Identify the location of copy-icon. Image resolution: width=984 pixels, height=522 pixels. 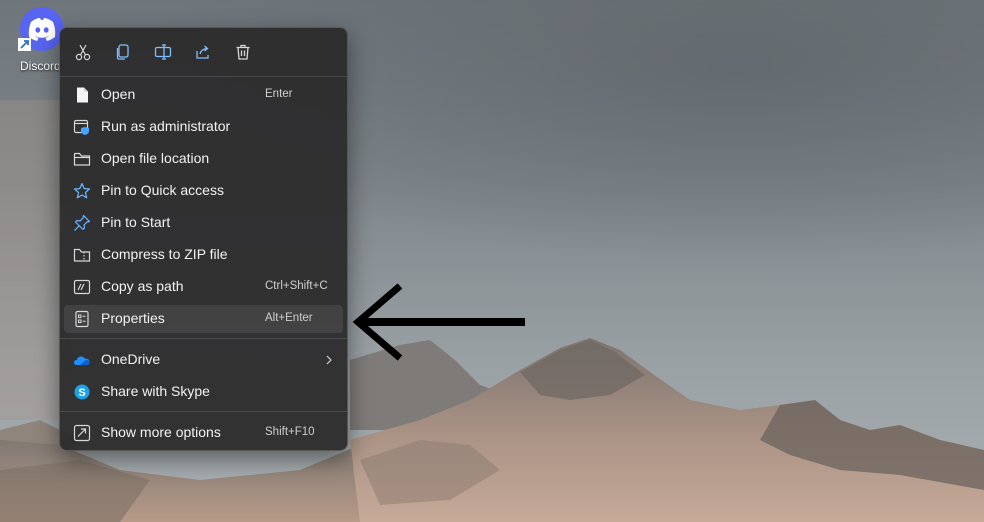
(122, 52).